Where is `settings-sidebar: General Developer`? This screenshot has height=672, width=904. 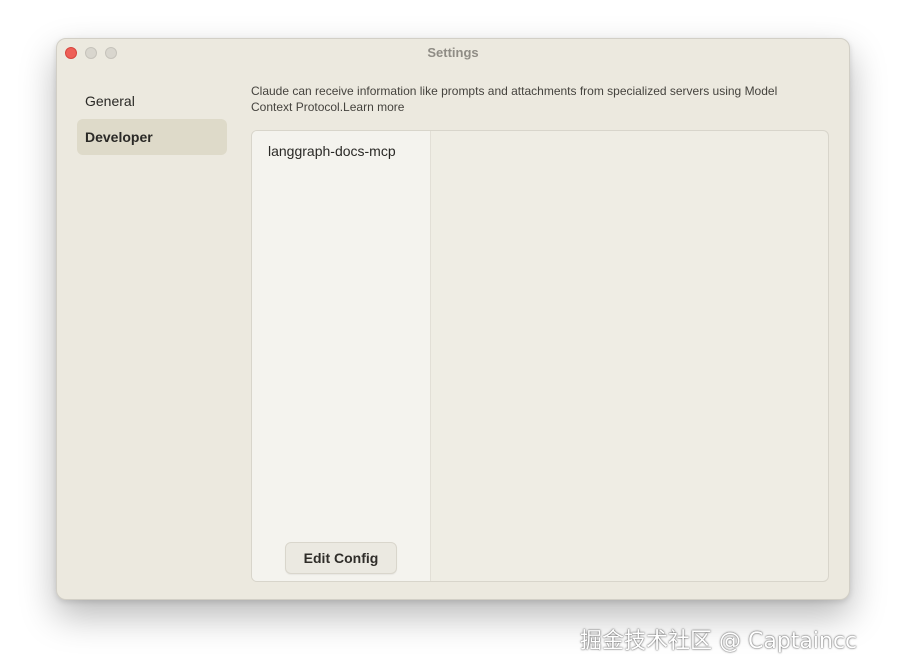
settings-sidebar: General Developer is located at coordinates (152, 119).